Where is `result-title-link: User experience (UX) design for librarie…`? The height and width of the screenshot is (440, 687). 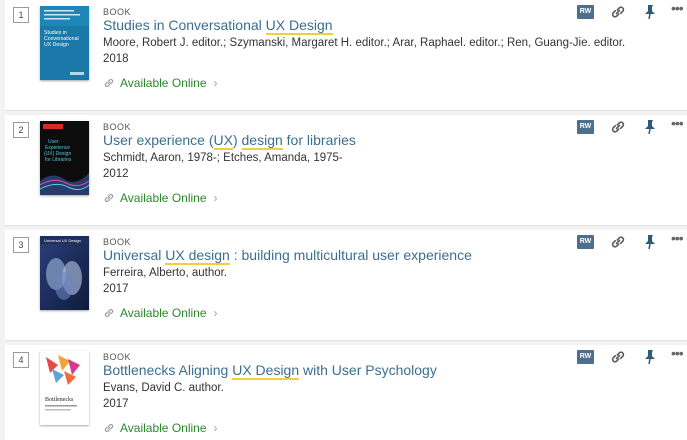 result-title-link: User experience (UX) design for librarie… is located at coordinates (229, 141).